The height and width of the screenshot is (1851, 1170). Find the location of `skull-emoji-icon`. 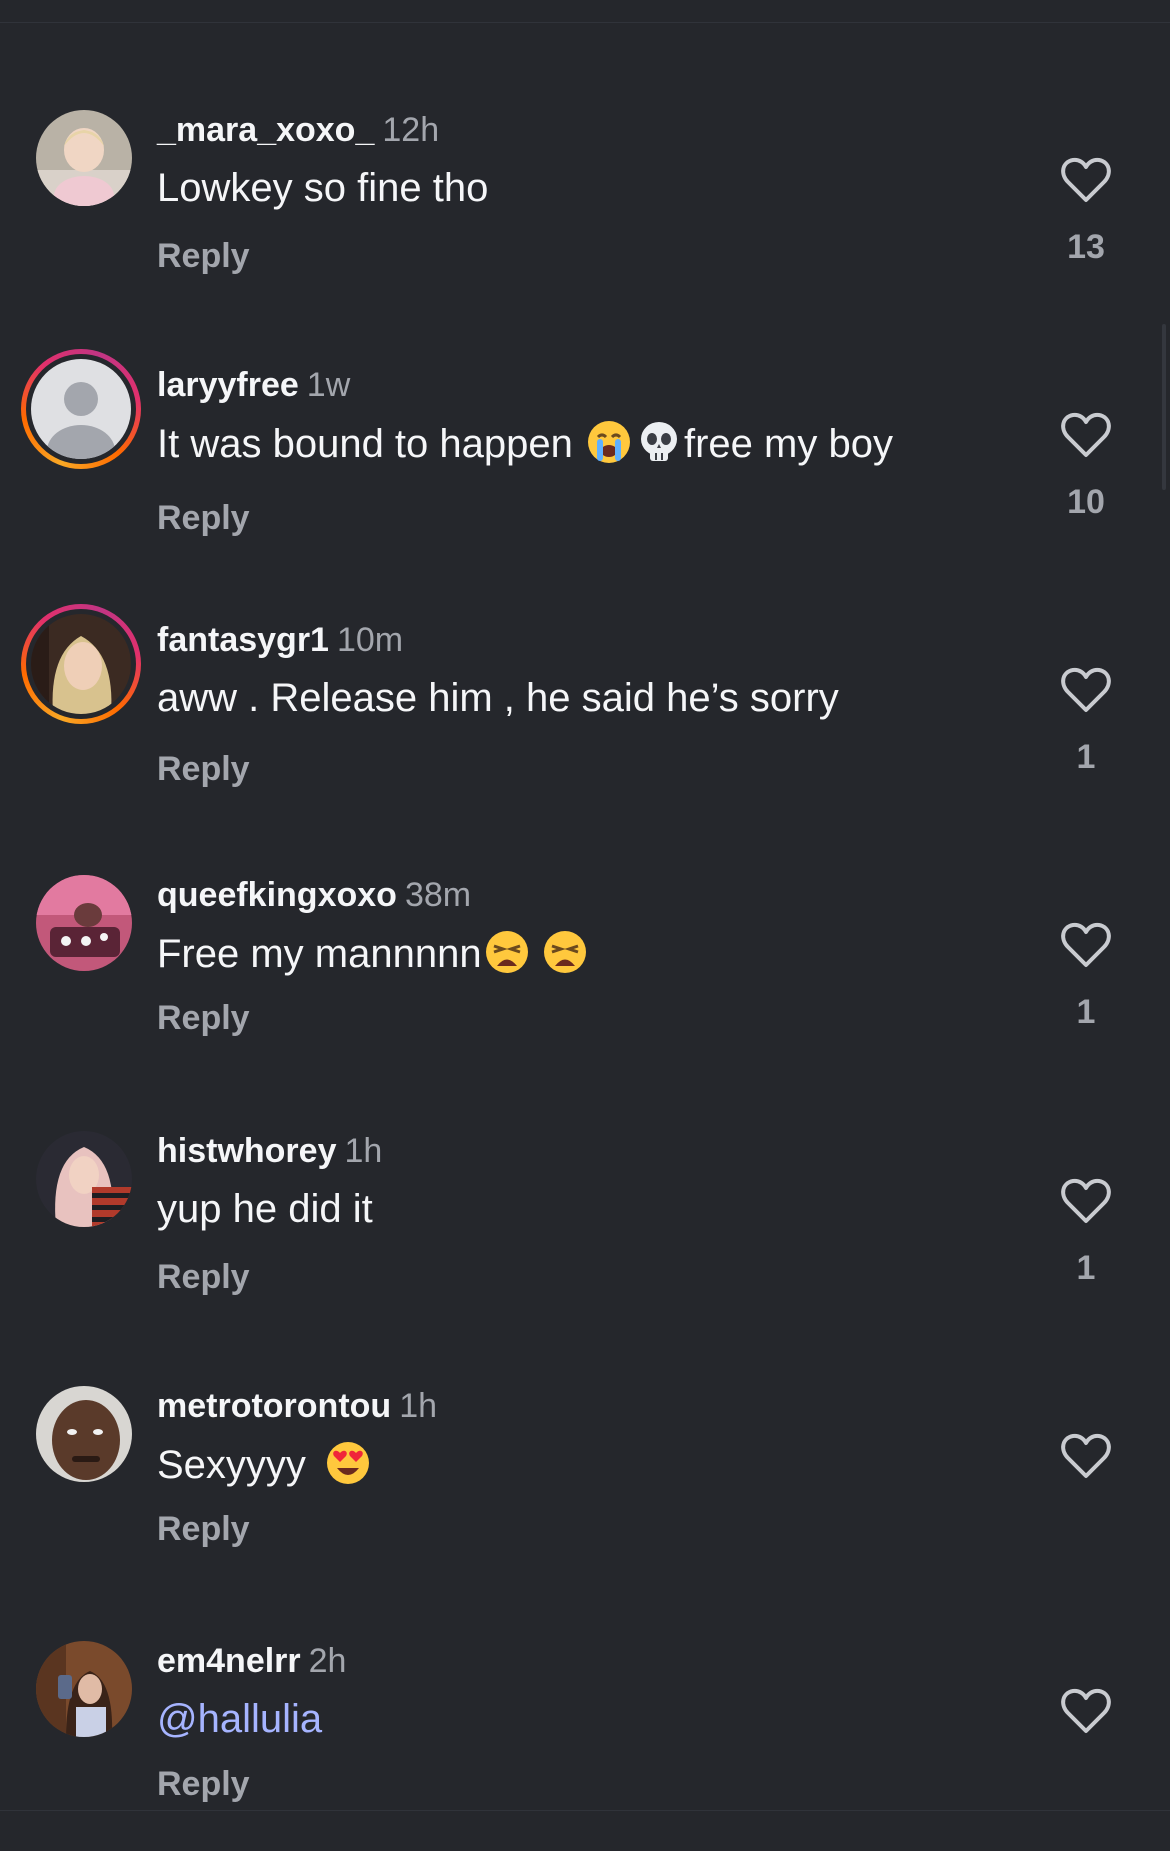

skull-emoji-icon is located at coordinates (659, 441).